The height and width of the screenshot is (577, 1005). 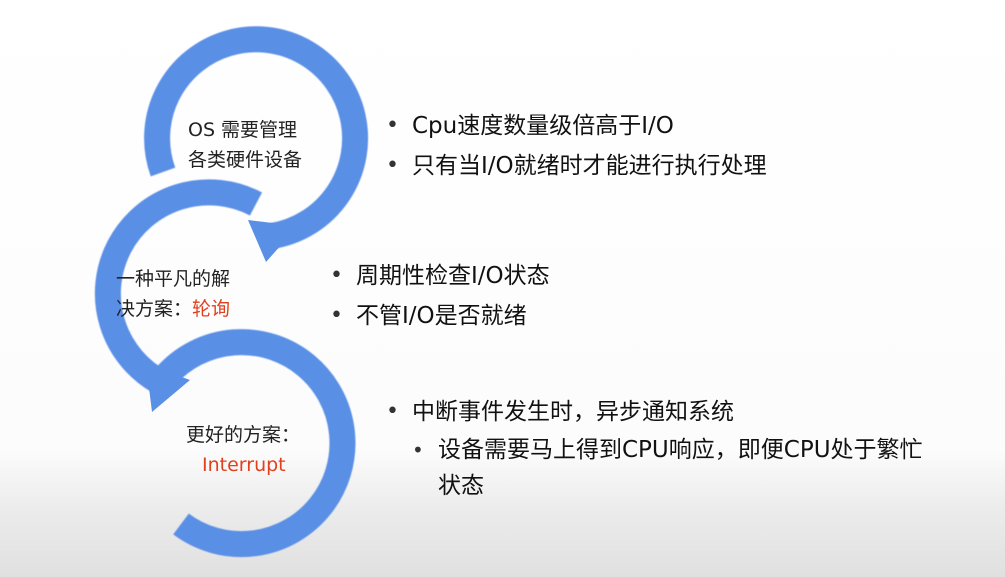 What do you see at coordinates (211, 309) in the screenshot?
I see `stage-2-accent: 轮询` at bounding box center [211, 309].